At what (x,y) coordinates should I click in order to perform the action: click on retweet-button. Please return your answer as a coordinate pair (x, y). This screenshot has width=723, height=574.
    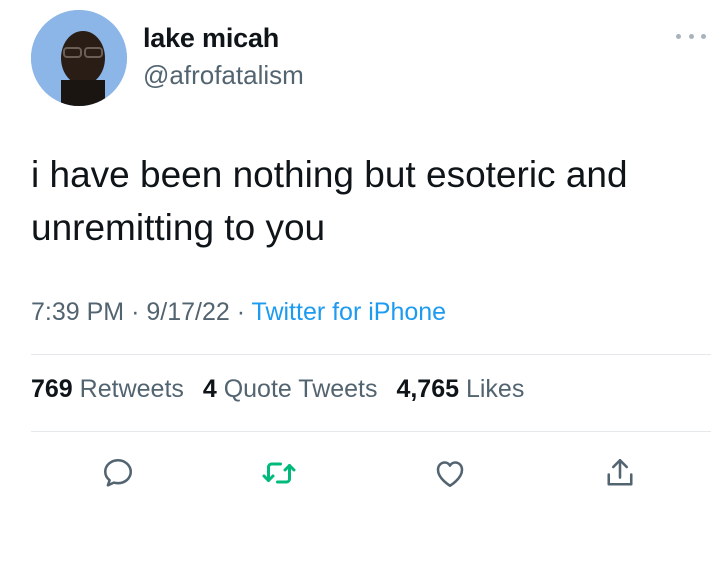
    Looking at the image, I should click on (279, 473).